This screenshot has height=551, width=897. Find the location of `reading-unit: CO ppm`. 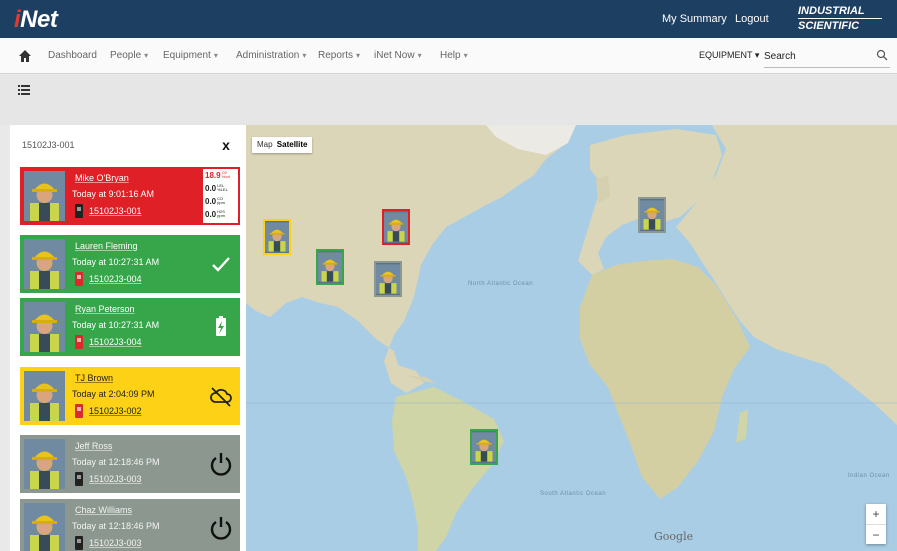

reading-unit: CO ppm is located at coordinates (221, 200).